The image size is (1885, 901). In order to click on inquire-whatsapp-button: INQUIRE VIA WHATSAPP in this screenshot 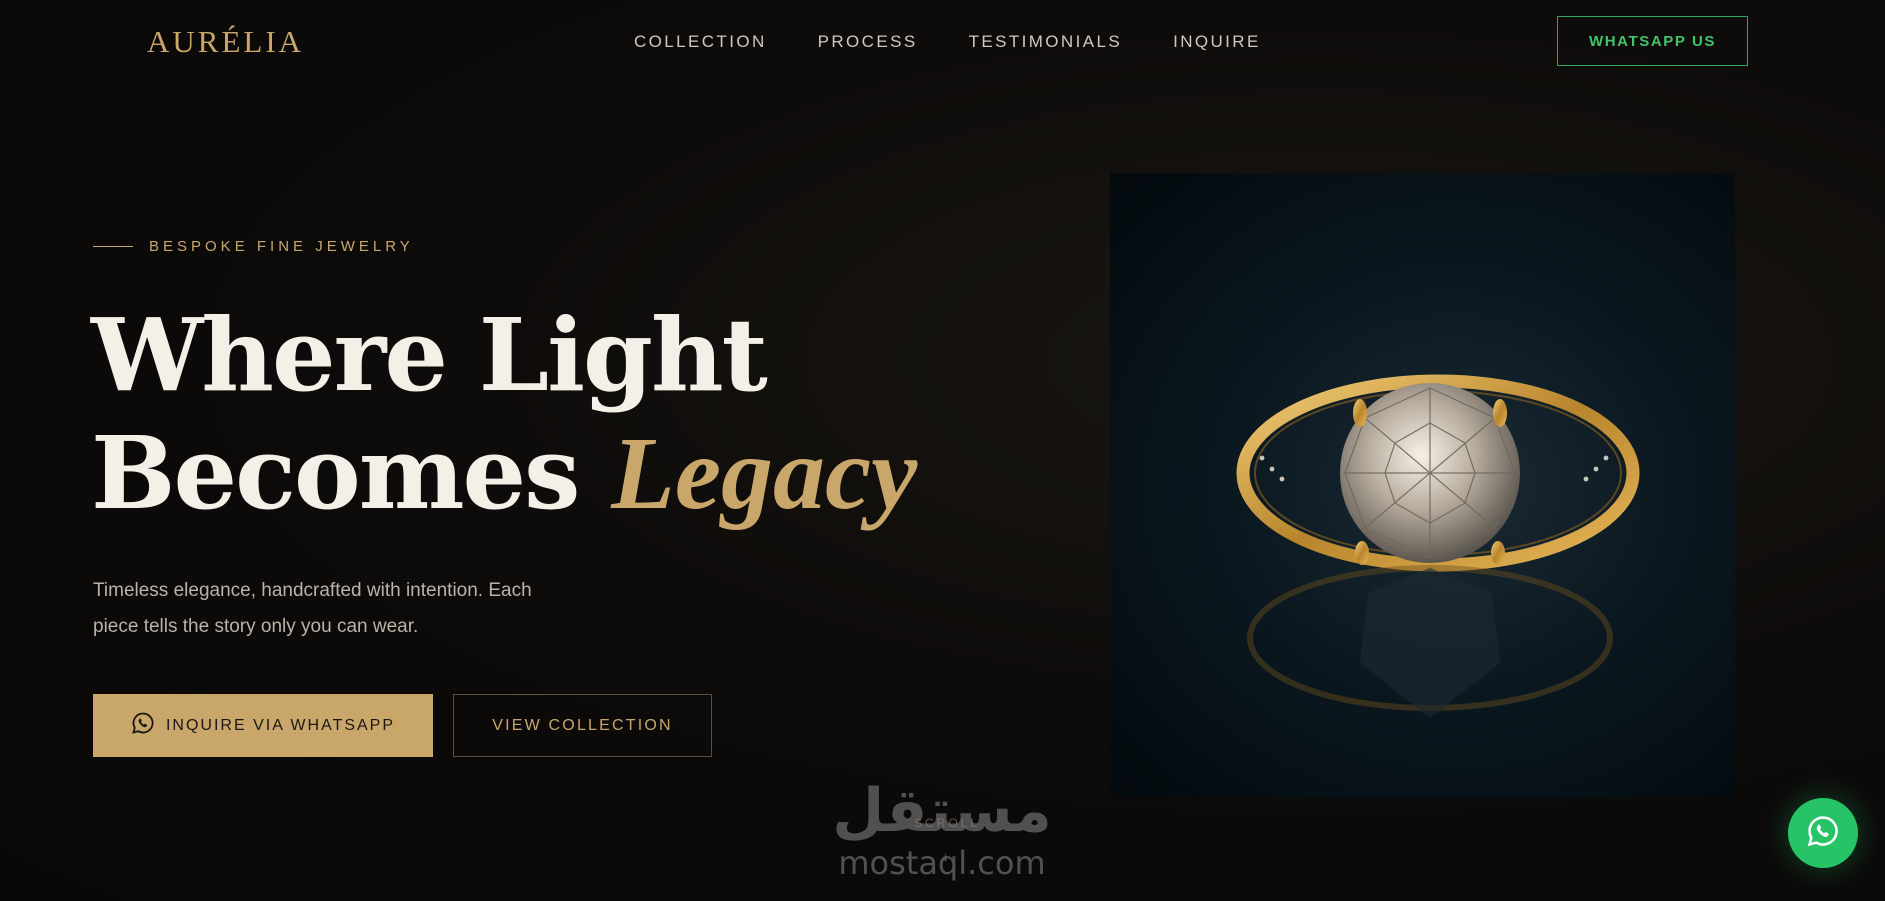, I will do `click(263, 725)`.